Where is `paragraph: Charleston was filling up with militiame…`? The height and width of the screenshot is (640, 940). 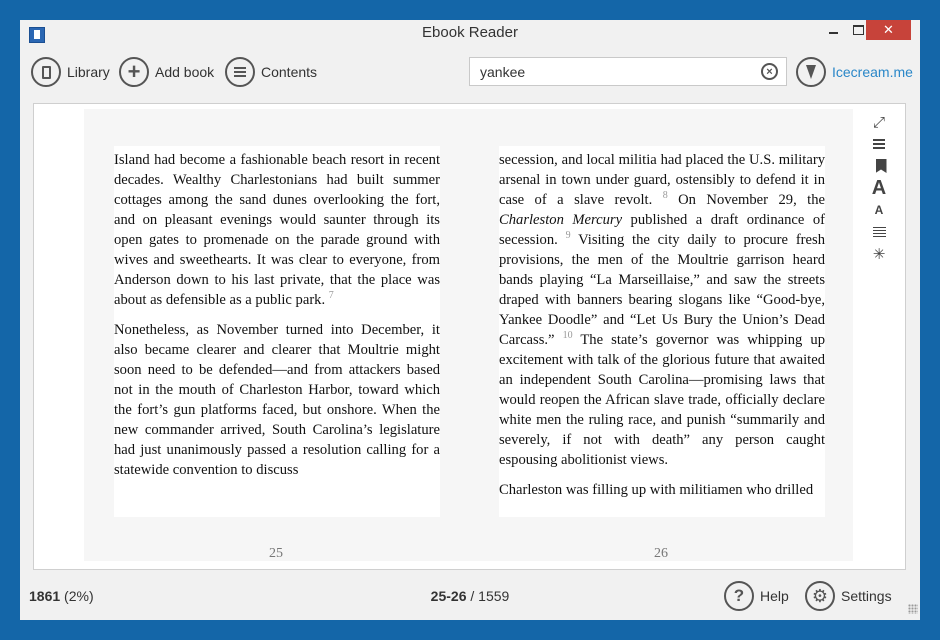
paragraph: Charleston was filling up with militiame… is located at coordinates (656, 490).